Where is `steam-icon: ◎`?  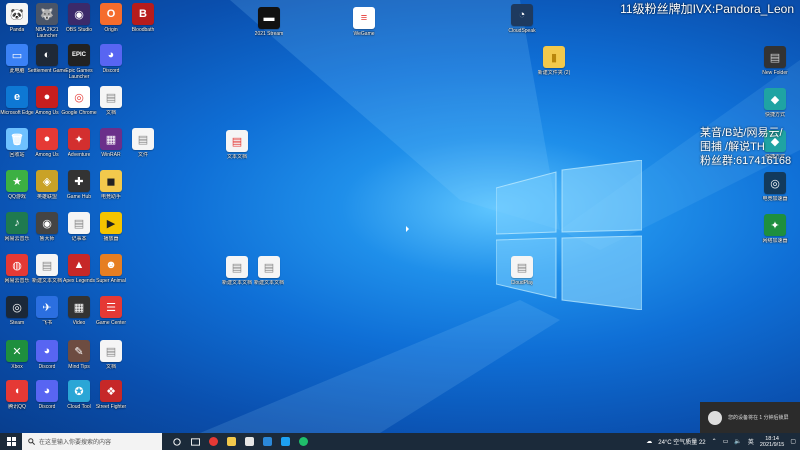
steam-icon: ◎ is located at coordinates (17, 307).